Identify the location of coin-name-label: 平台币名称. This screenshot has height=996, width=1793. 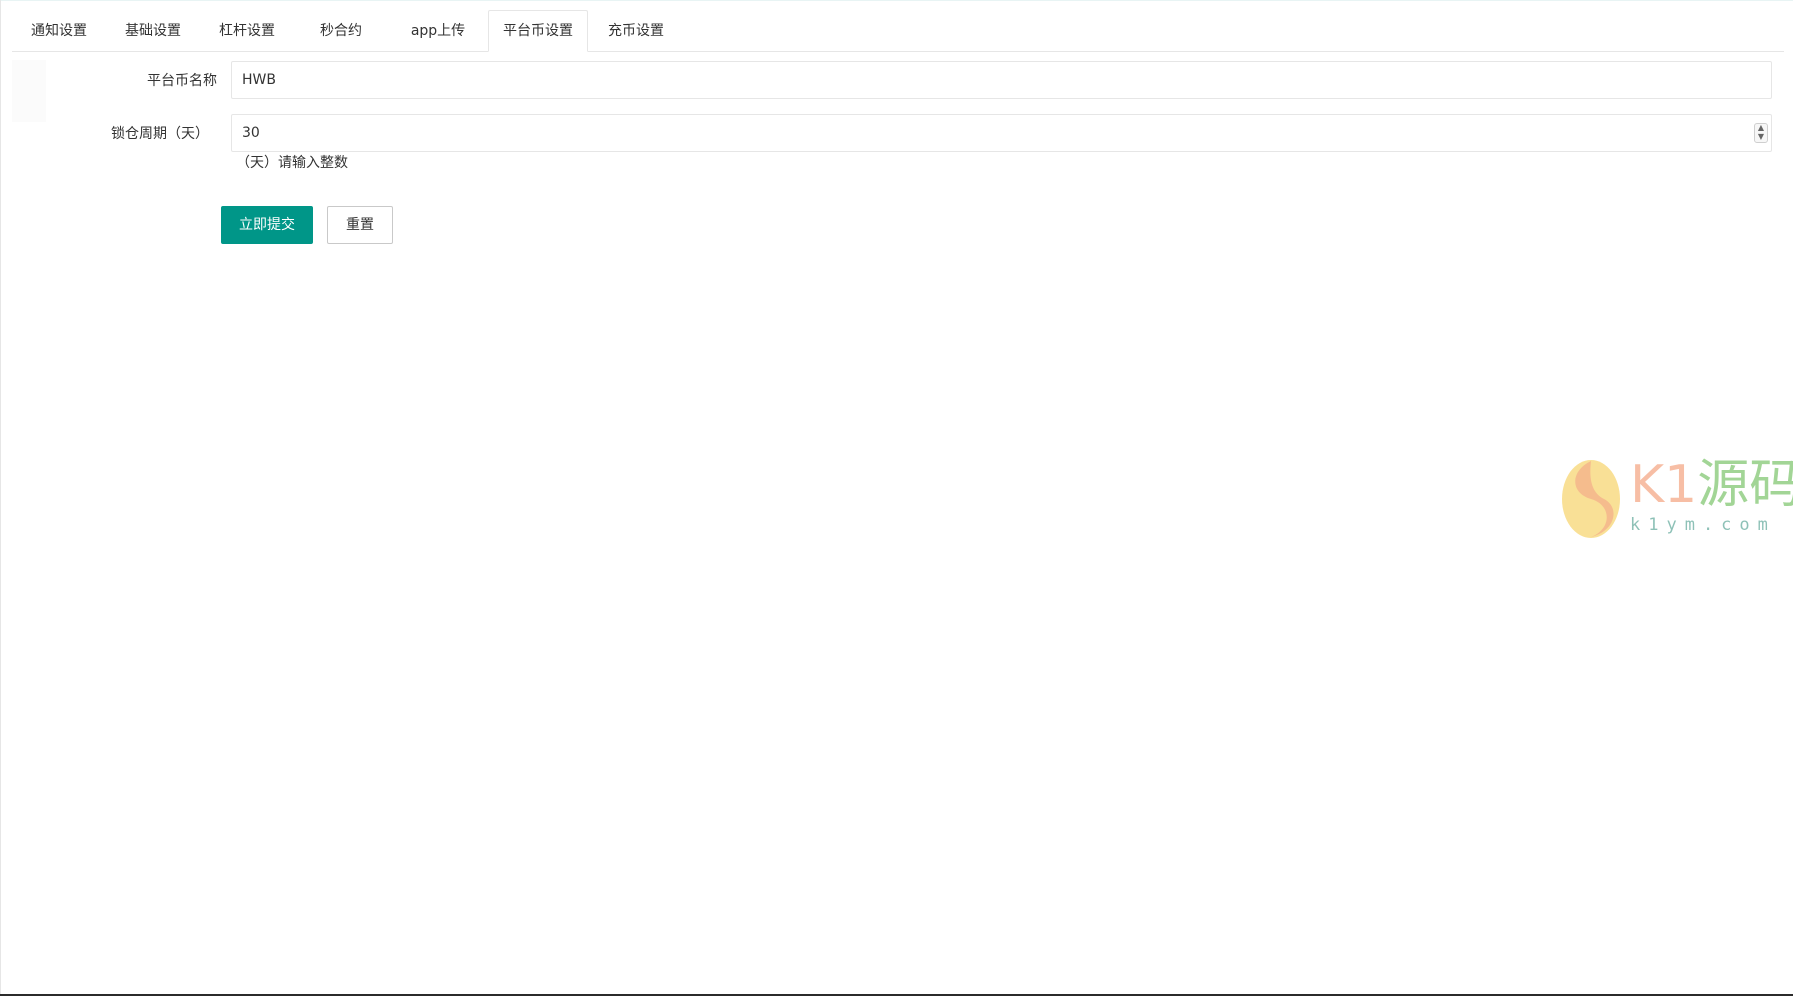
(182, 81).